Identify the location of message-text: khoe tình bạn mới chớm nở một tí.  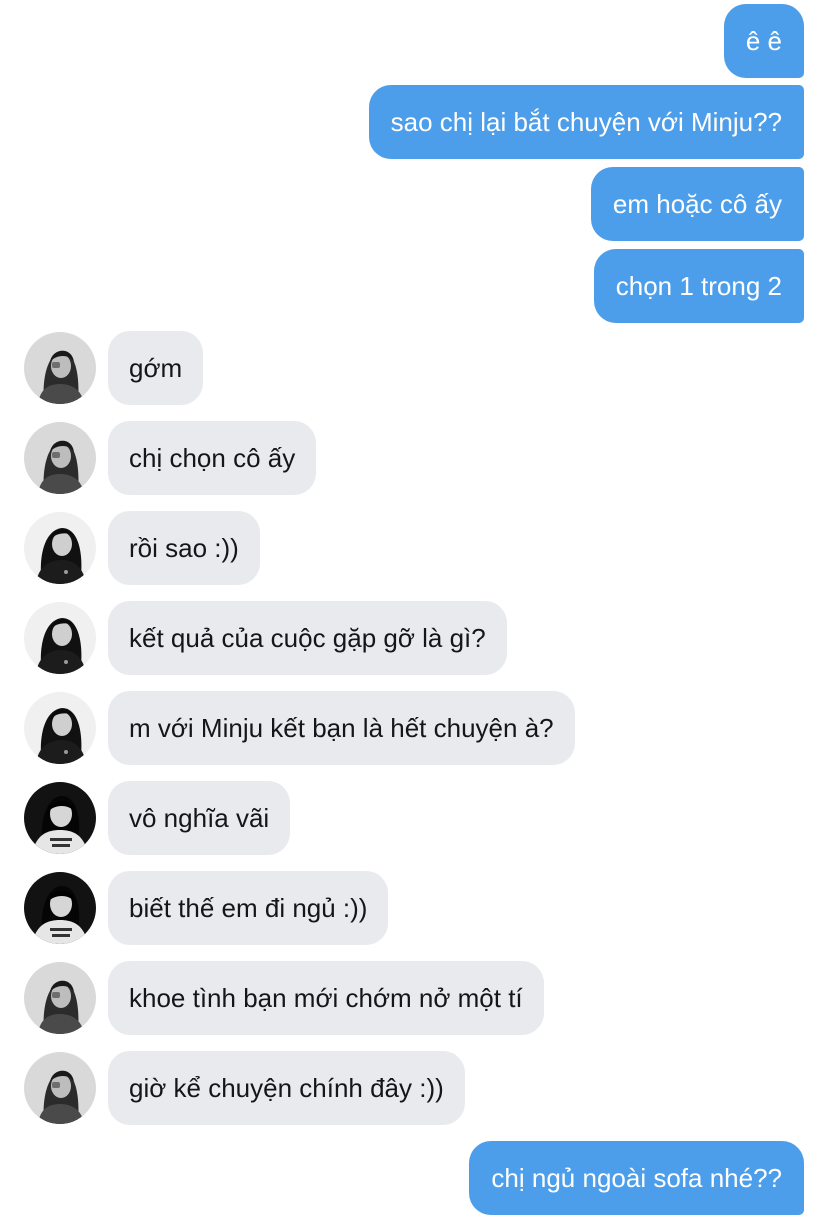
(326, 998).